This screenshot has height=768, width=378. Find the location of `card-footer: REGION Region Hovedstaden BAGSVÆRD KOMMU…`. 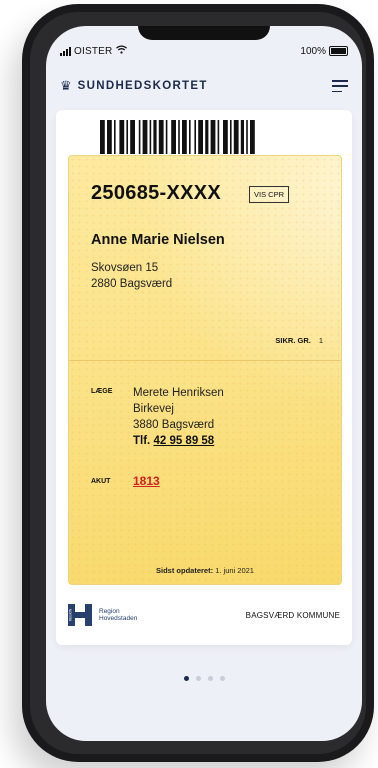

card-footer: REGION Region Hovedstaden BAGSVÆRD KOMMU… is located at coordinates (204, 615).